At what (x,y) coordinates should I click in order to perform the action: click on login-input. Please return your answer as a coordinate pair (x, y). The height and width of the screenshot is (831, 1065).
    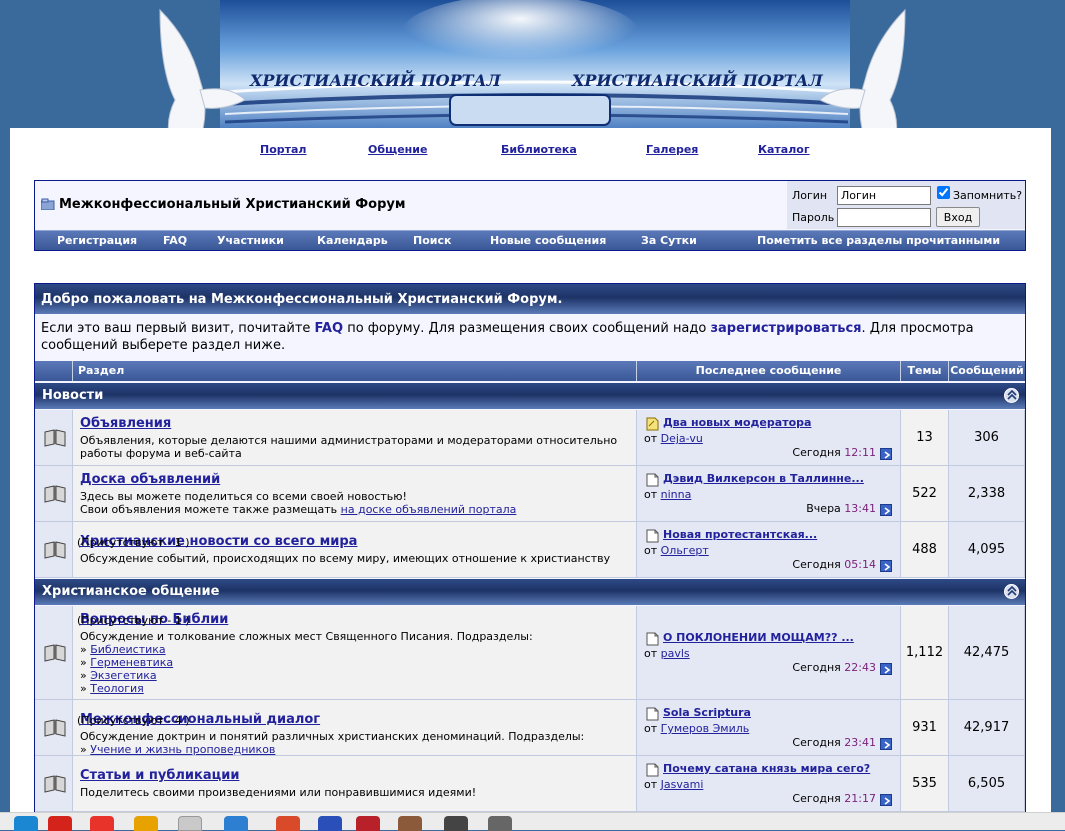
    Looking at the image, I should click on (884, 195).